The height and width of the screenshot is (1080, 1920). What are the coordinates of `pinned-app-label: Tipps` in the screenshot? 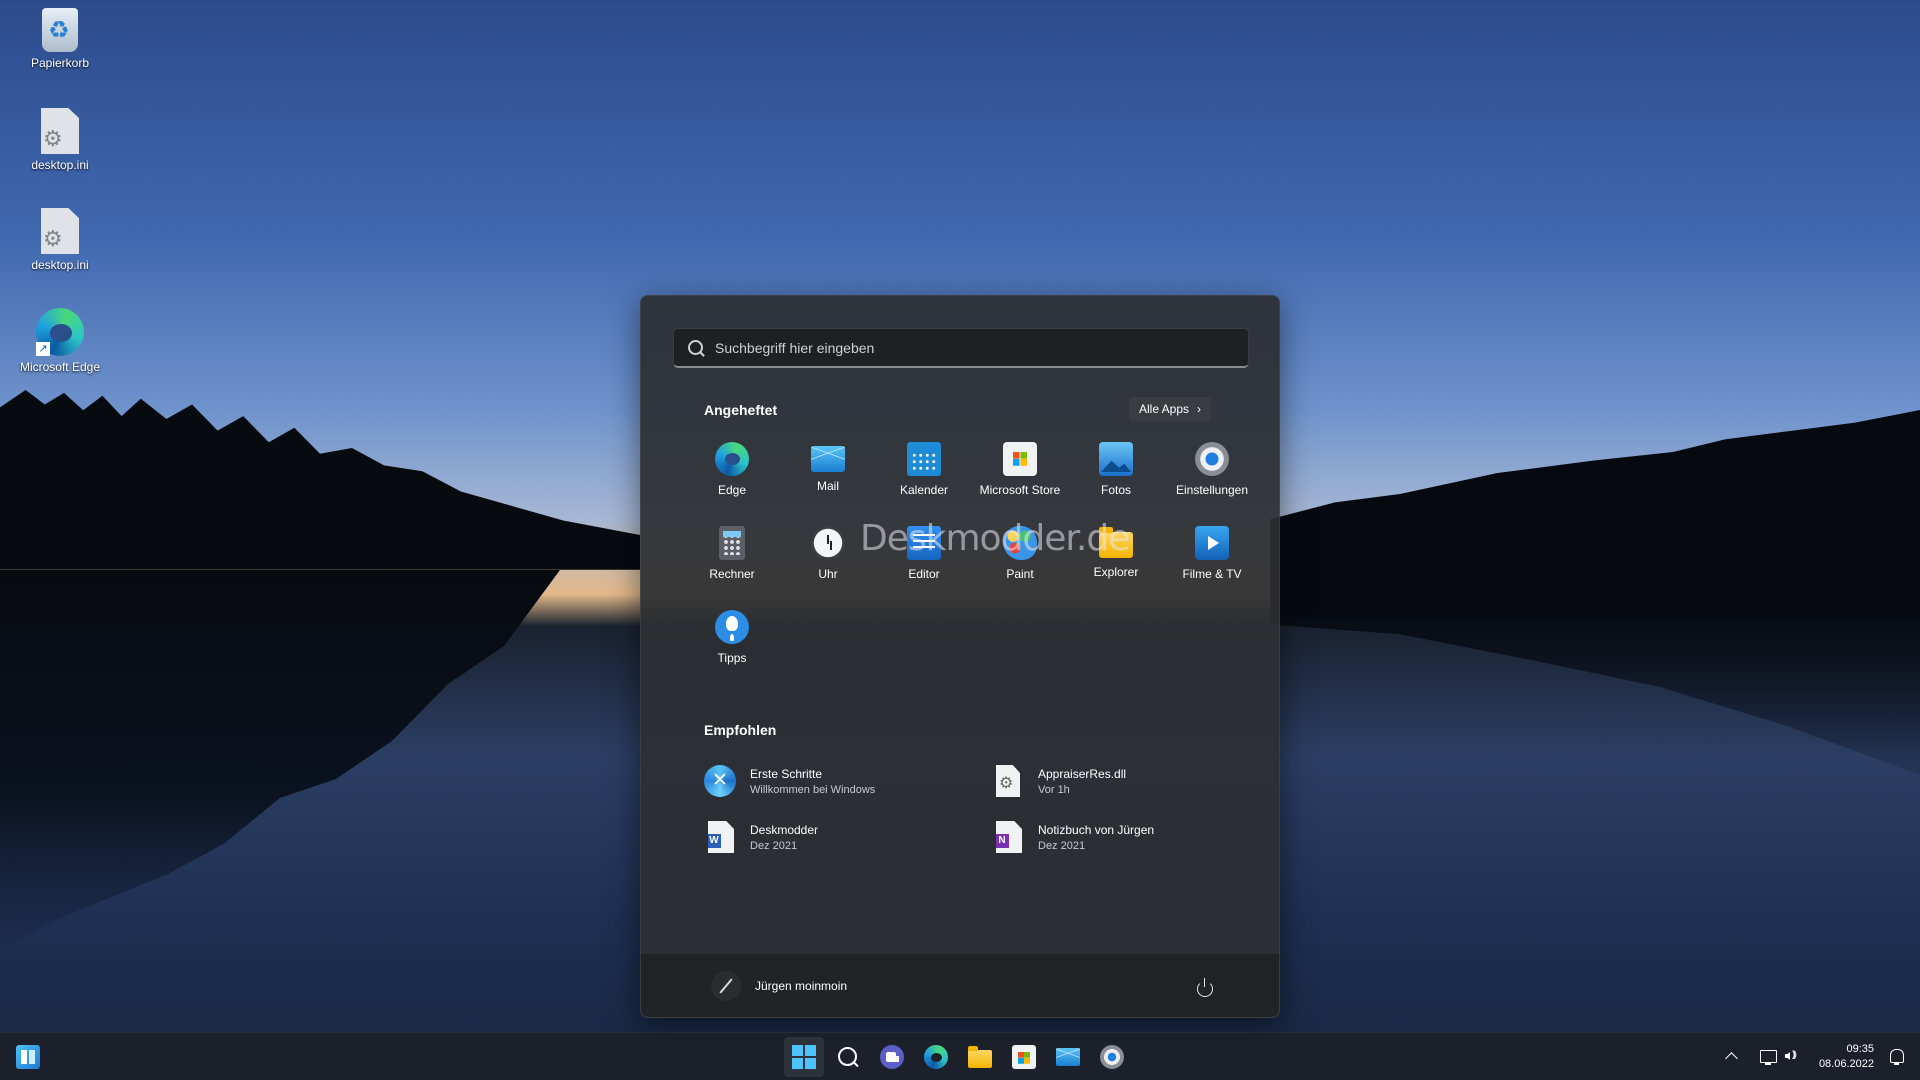 It's located at (732, 658).